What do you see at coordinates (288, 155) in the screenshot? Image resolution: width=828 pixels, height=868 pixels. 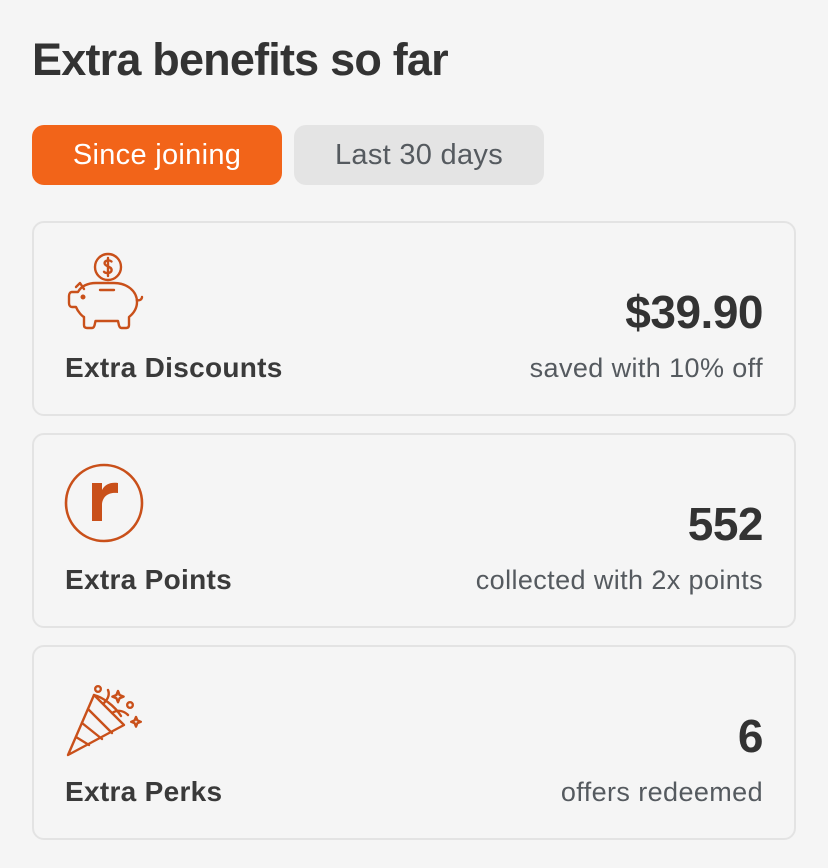 I see `period-tabs: Since joining Last 30 days` at bounding box center [288, 155].